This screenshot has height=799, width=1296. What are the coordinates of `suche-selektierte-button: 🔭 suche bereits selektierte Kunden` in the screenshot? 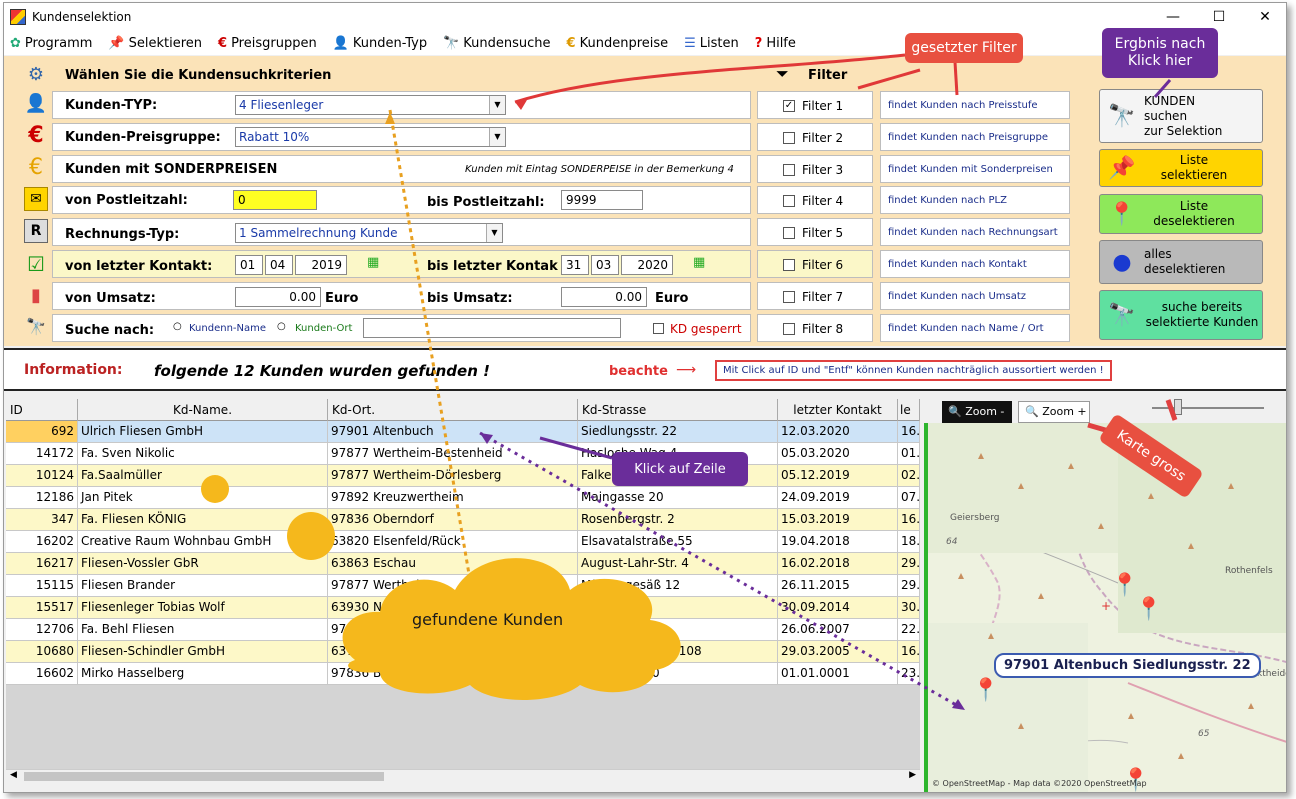 It's located at (1181, 315).